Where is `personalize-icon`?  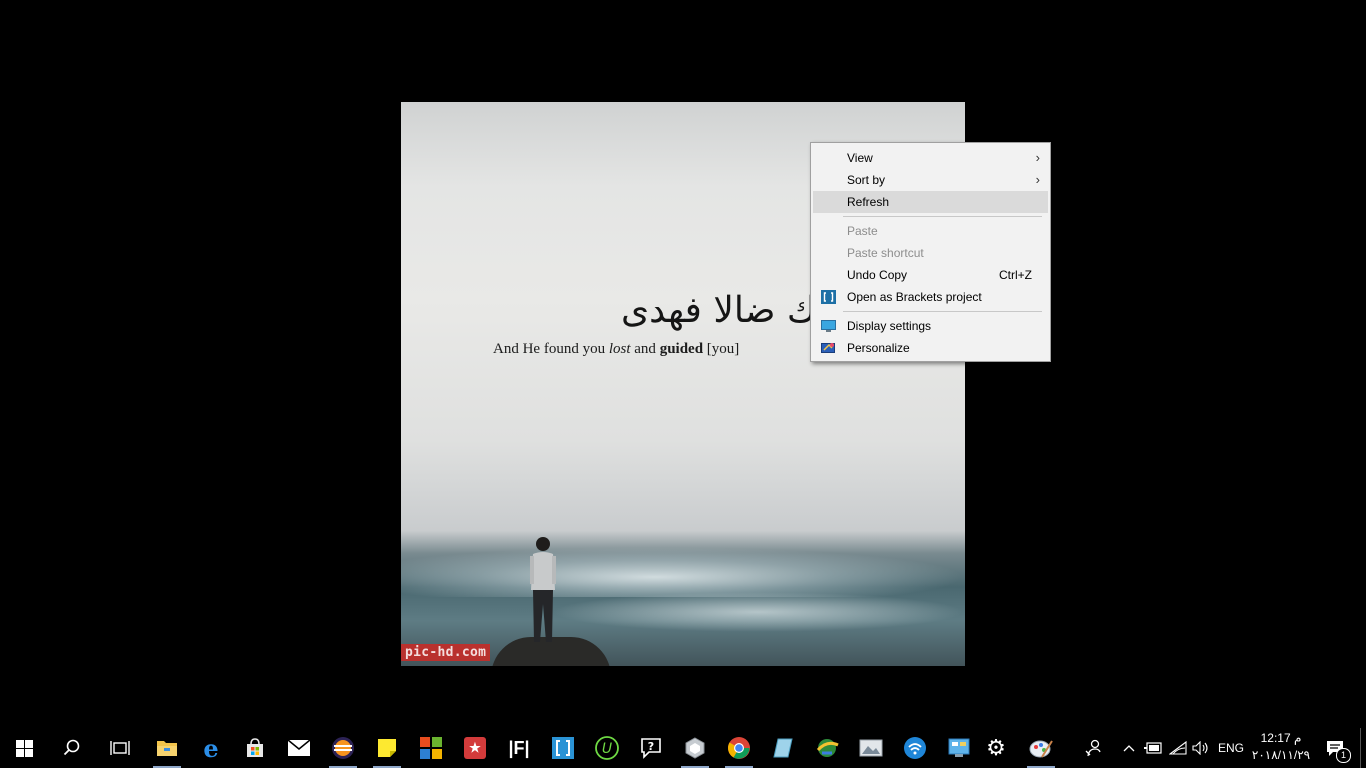 personalize-icon is located at coordinates (828, 348).